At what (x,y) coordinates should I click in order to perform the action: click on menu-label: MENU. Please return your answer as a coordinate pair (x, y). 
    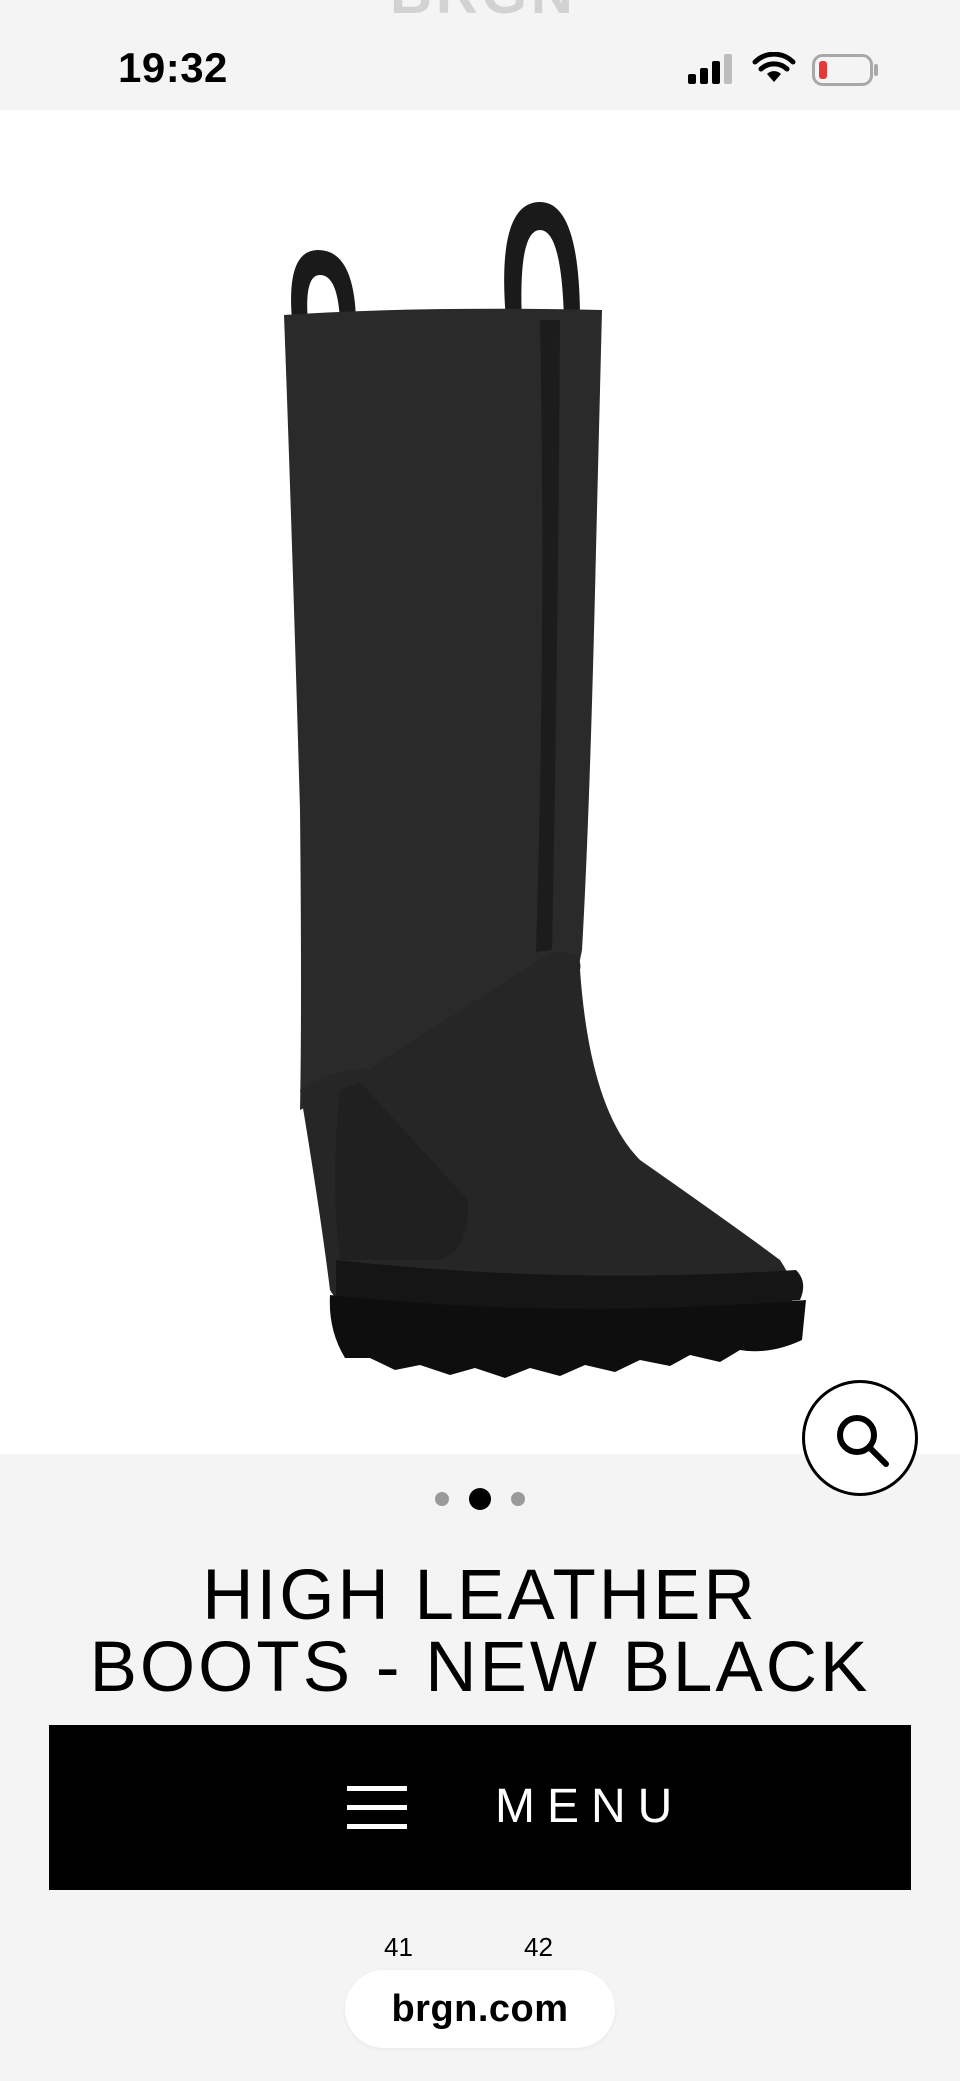
    Looking at the image, I should click on (590, 1806).